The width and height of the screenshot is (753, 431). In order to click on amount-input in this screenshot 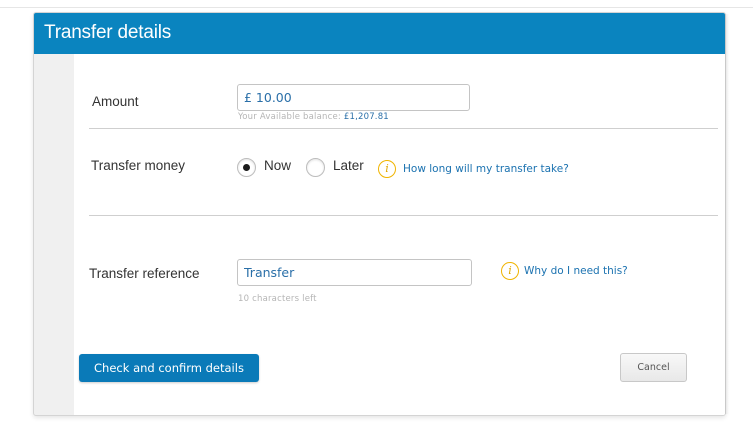, I will do `click(353, 97)`.